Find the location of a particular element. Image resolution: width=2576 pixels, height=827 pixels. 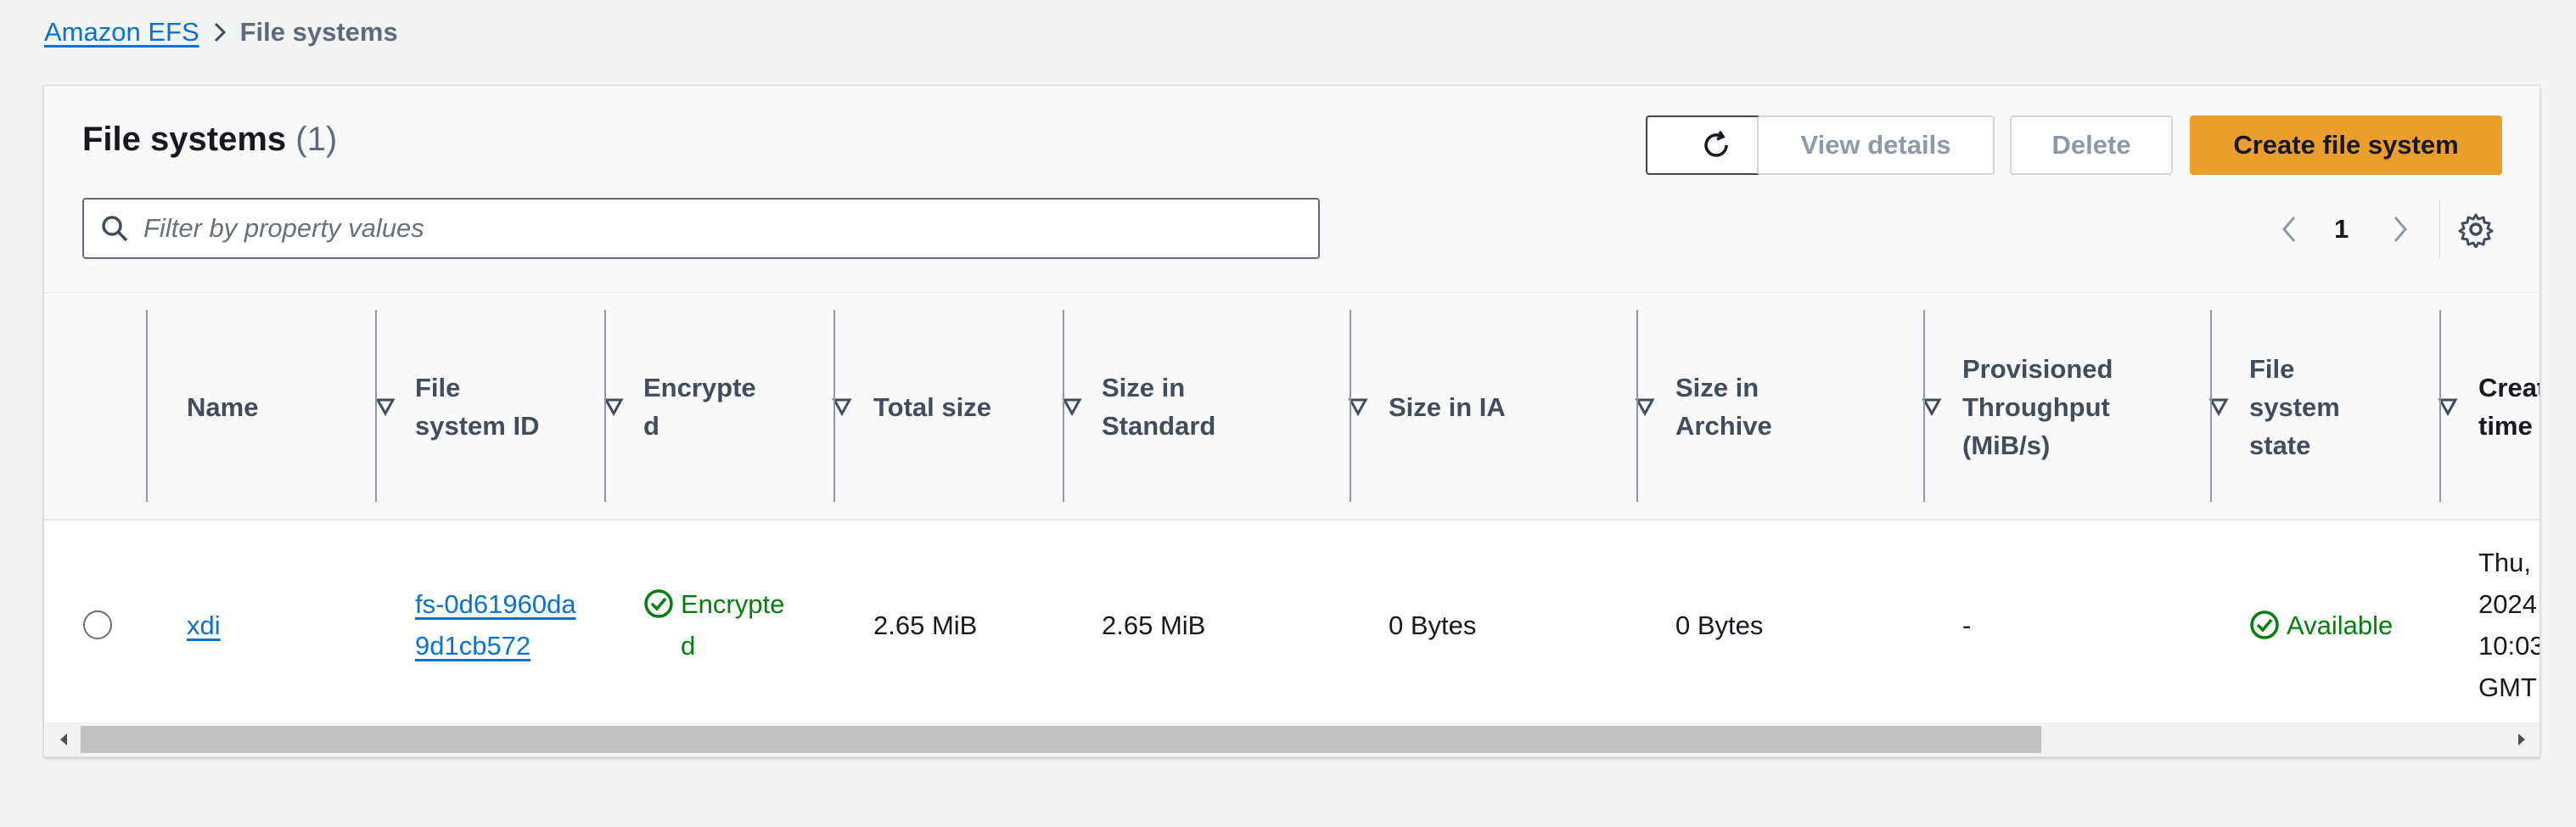

breadcrumb: Amazon EFS File systems is located at coordinates (221, 32).